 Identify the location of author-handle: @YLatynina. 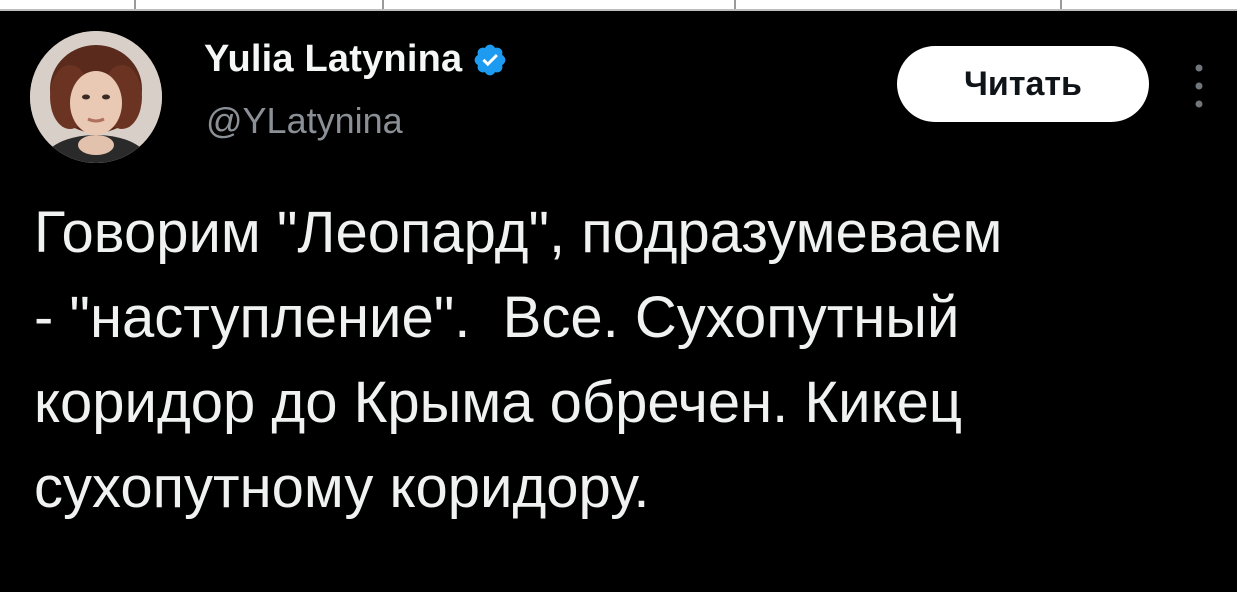
(304, 121).